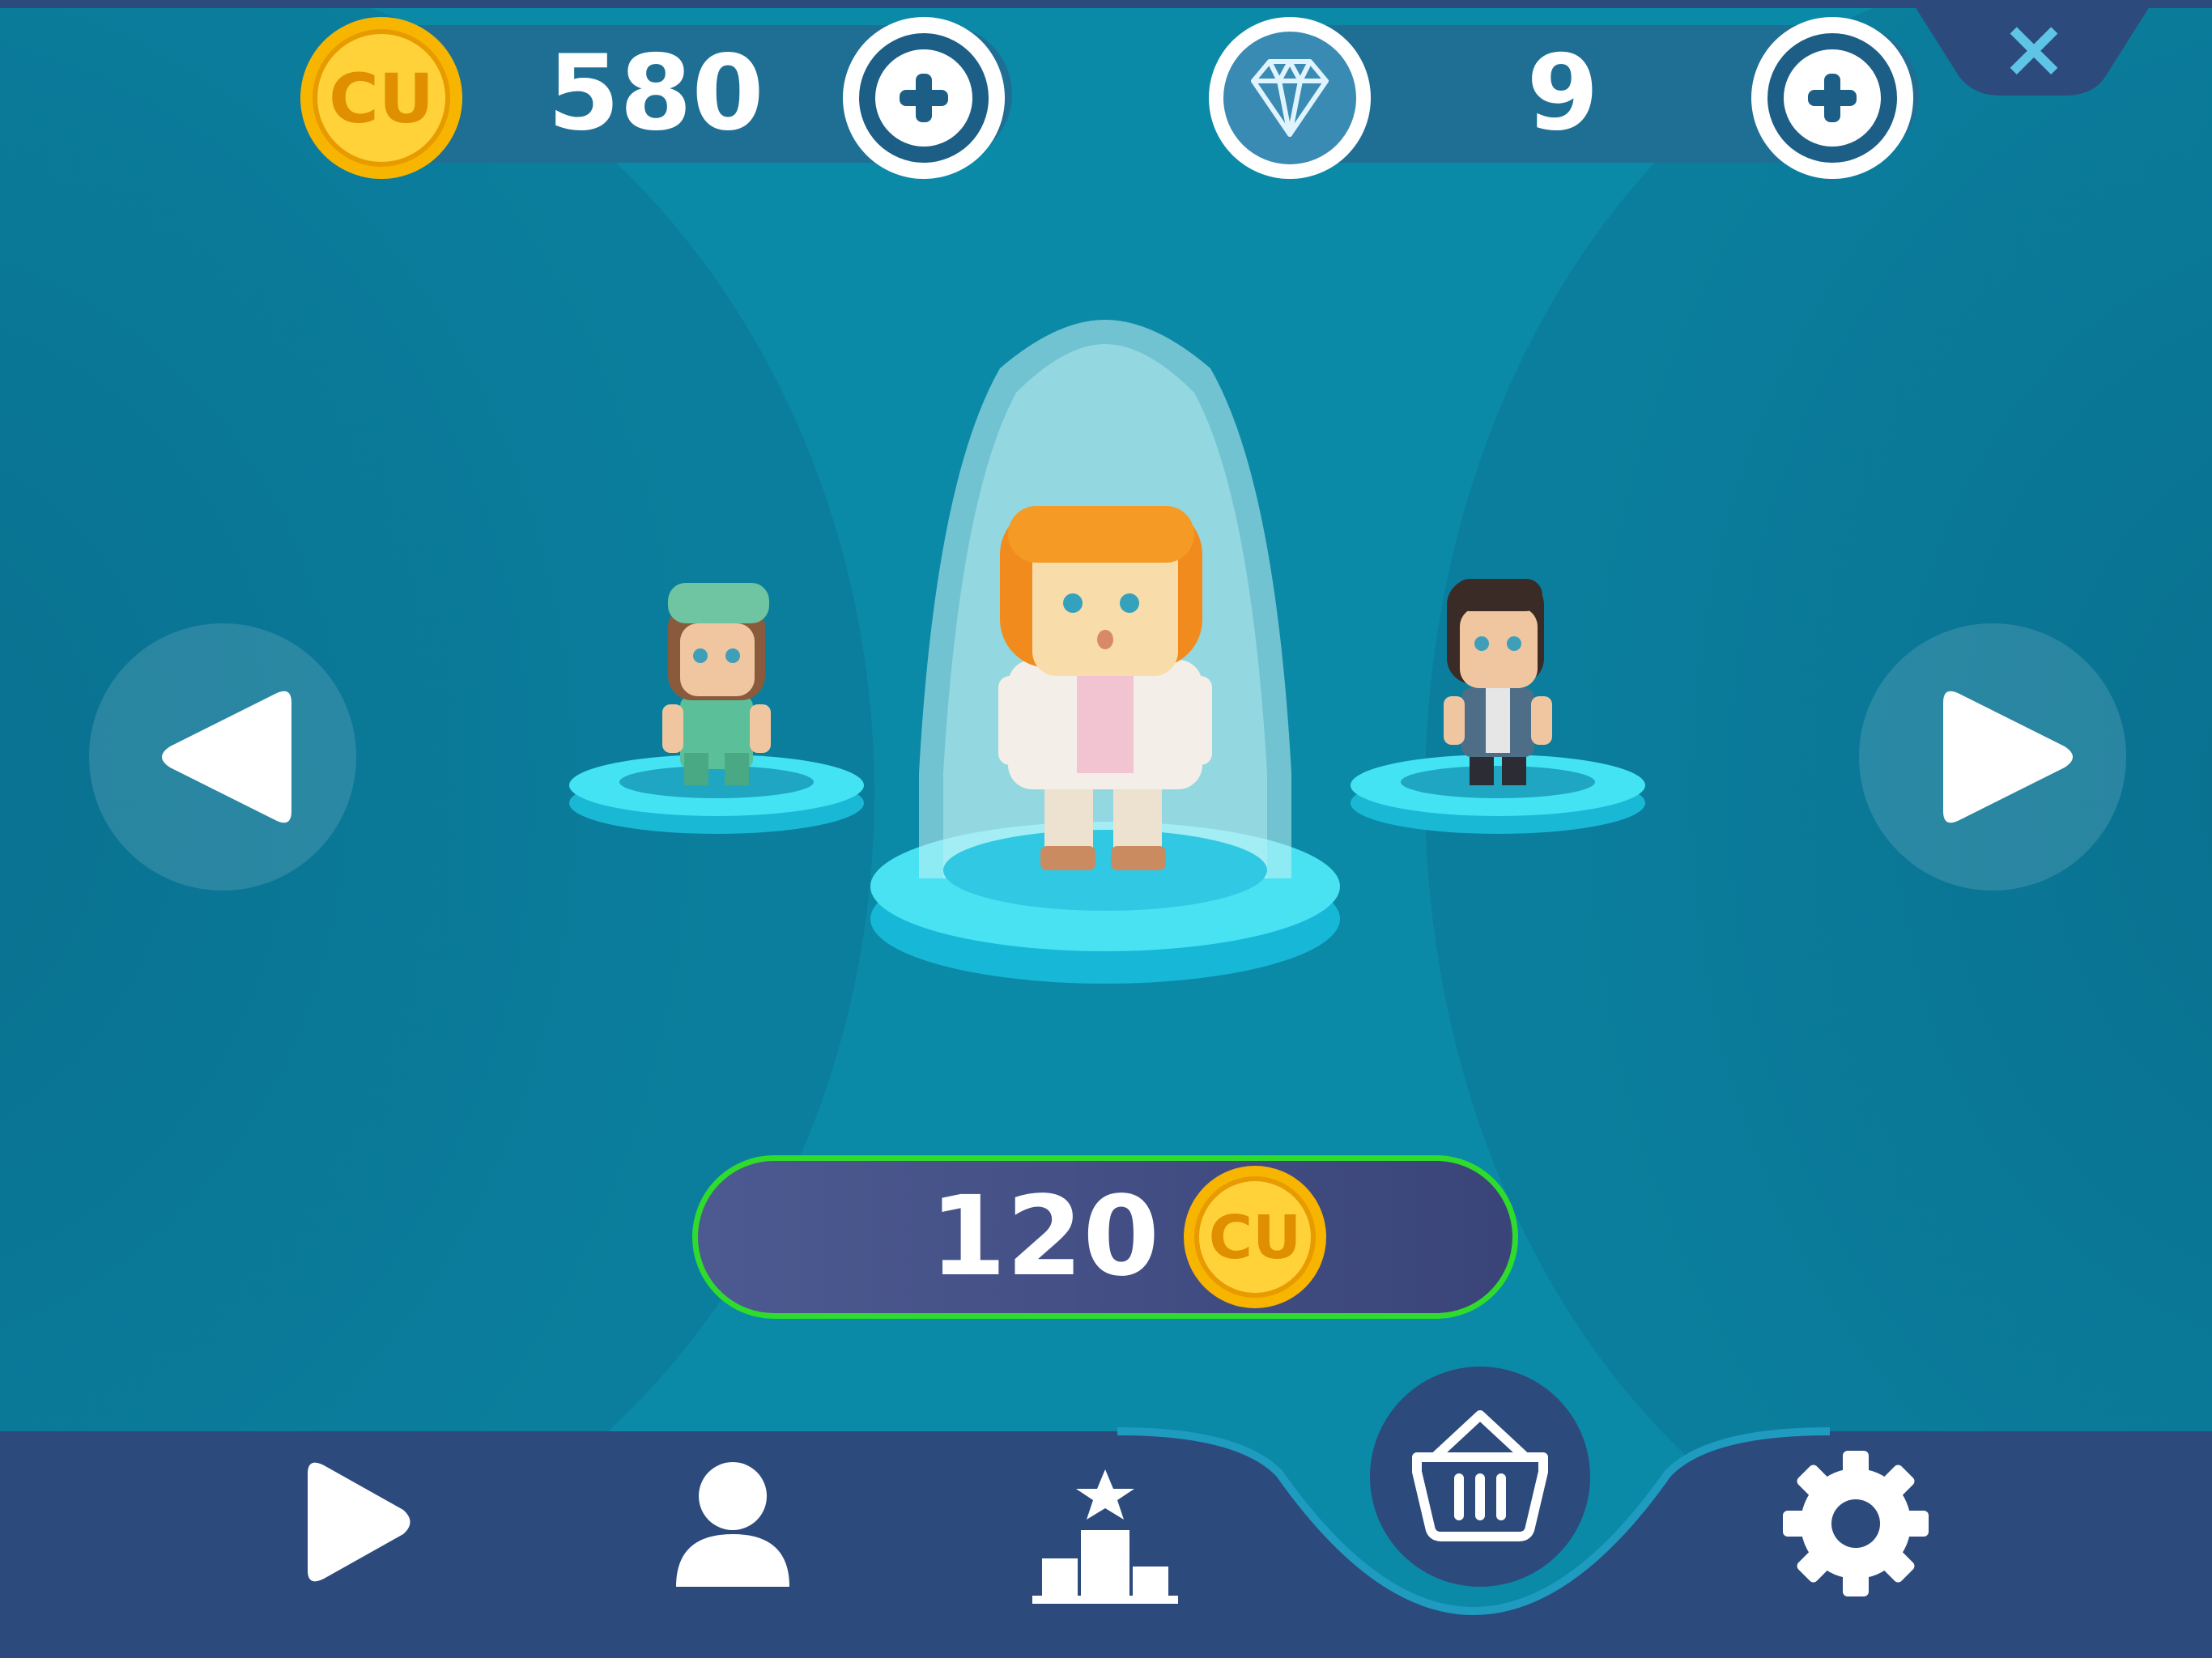  I want to click on gem-count: 9, so click(1563, 93).